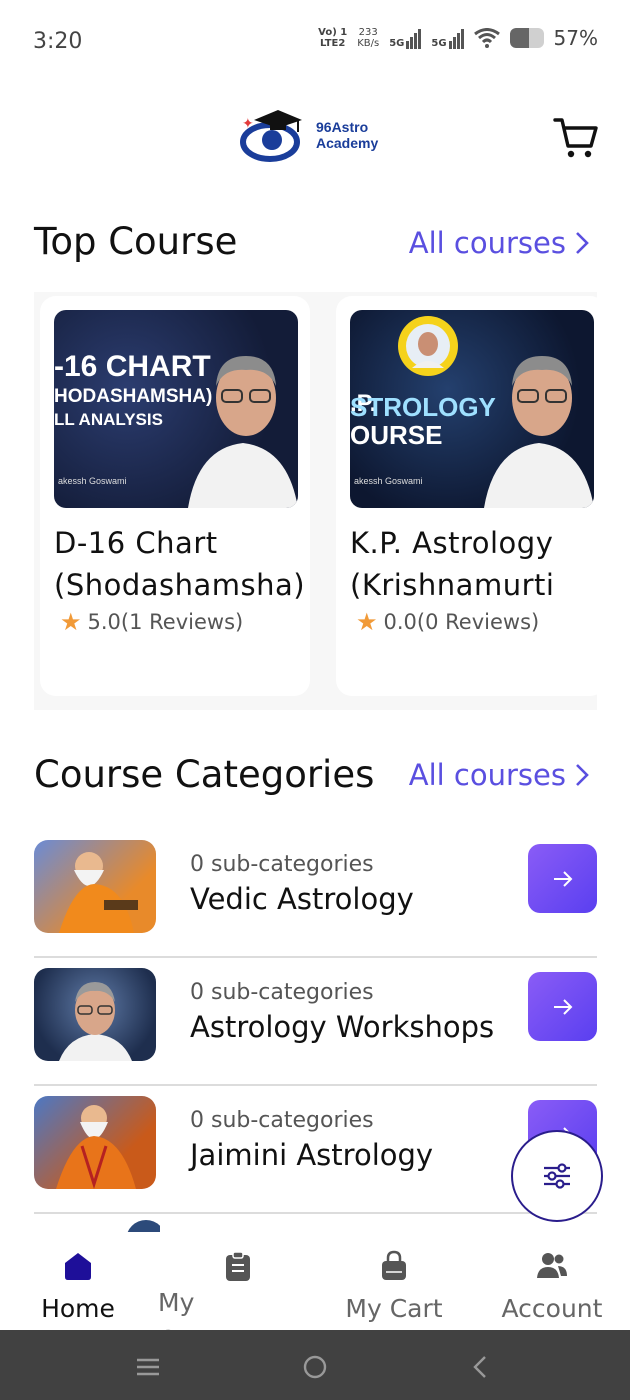  What do you see at coordinates (315, 43) in the screenshot?
I see `status-bar: 3:20 Vo) 1 LTE2 233 KB/s 5G 5G 57%` at bounding box center [315, 43].